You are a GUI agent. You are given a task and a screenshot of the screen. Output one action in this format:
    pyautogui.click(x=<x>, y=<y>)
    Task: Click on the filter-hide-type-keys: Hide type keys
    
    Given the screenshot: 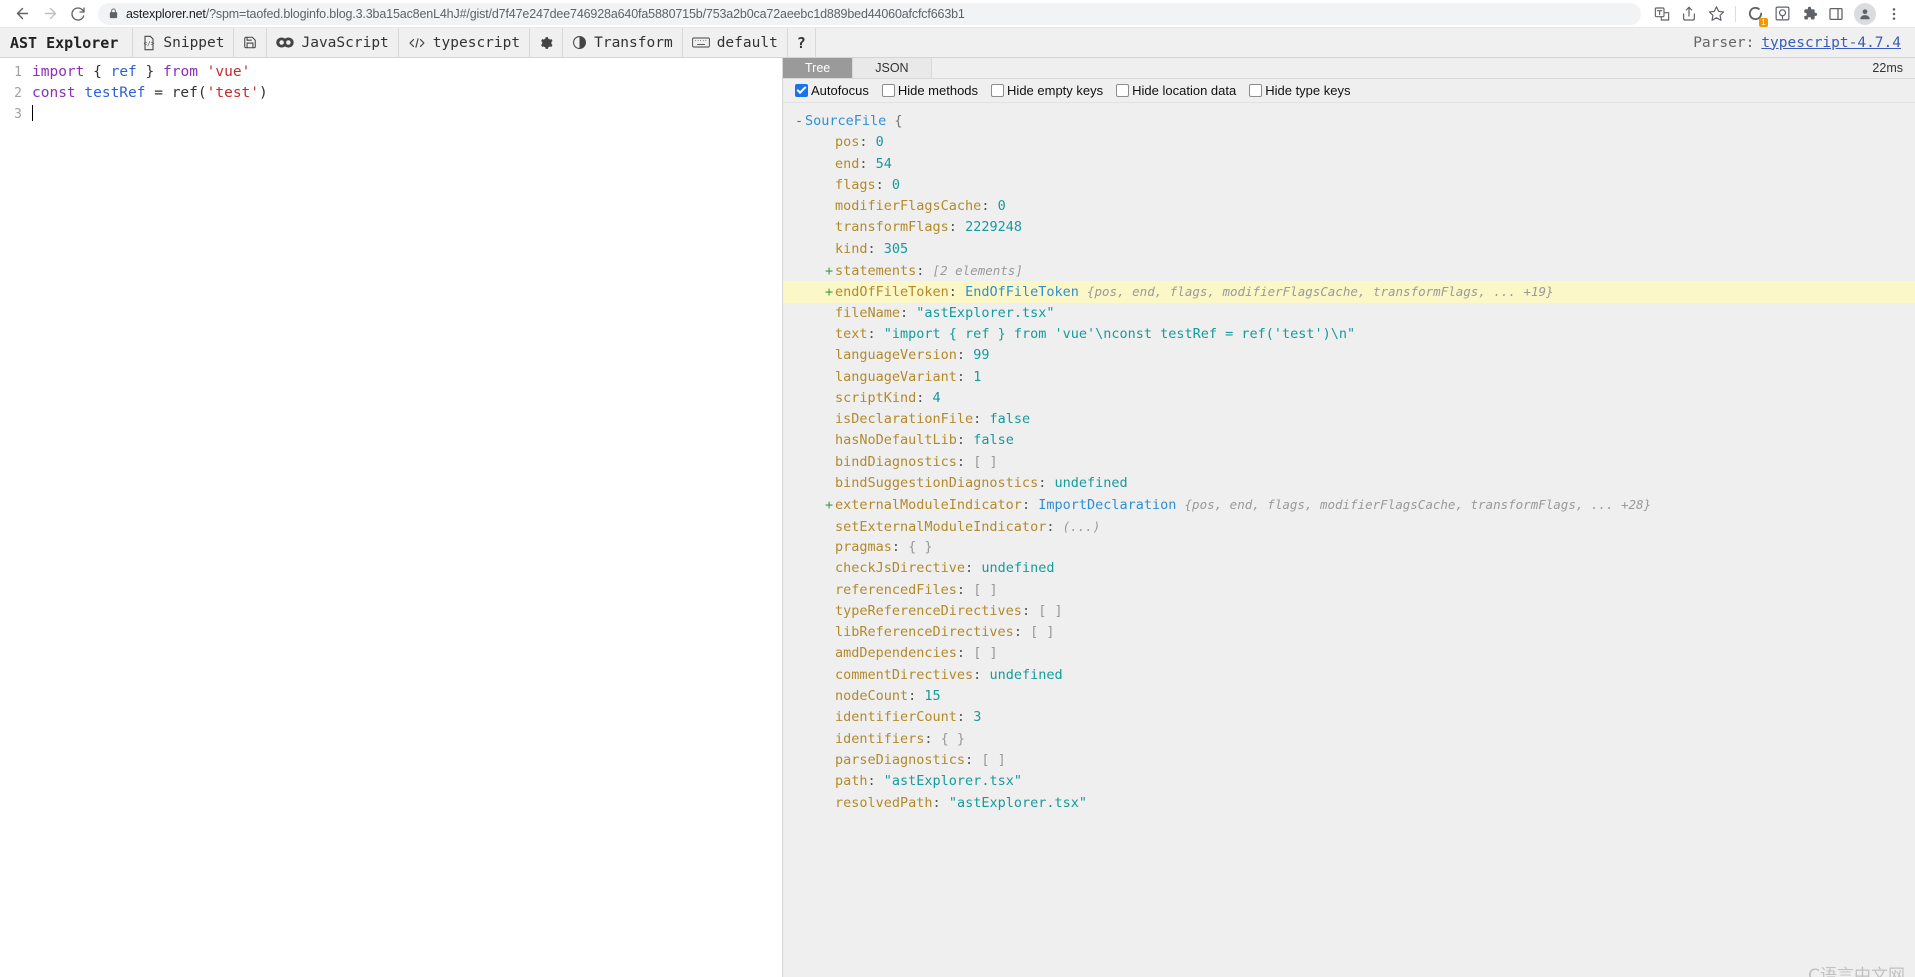 What is the action you would take?
    pyautogui.click(x=1299, y=90)
    